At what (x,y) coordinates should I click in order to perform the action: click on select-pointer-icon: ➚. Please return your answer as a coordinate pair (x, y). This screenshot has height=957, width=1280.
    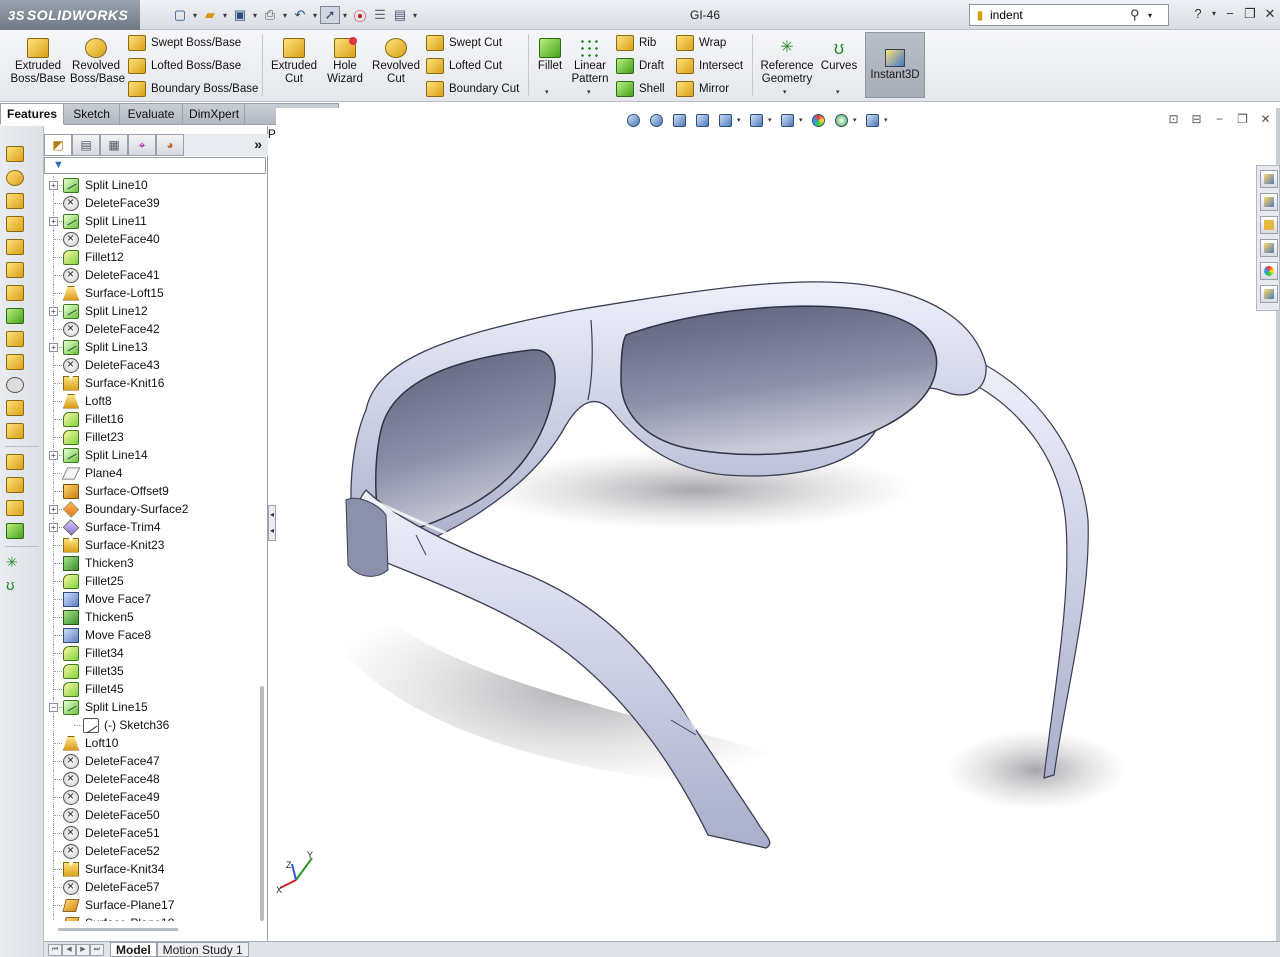
    Looking at the image, I should click on (330, 15).